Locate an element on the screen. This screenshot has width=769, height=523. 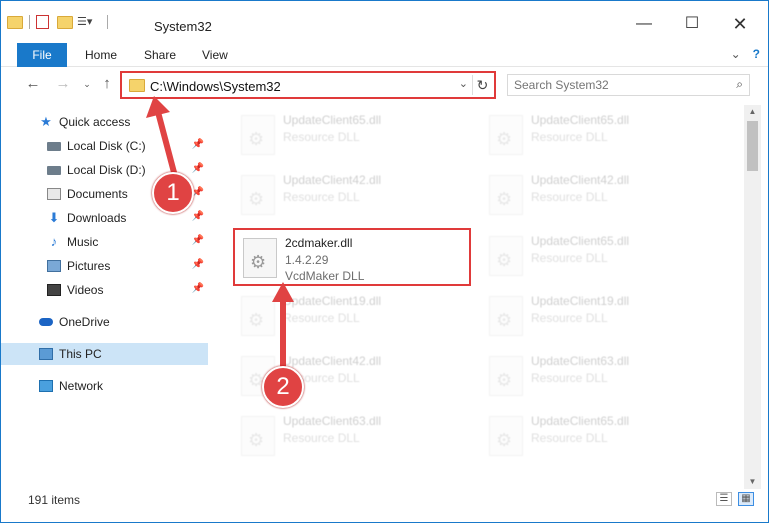
close-button: ✕ is located at coordinates (740, 24).